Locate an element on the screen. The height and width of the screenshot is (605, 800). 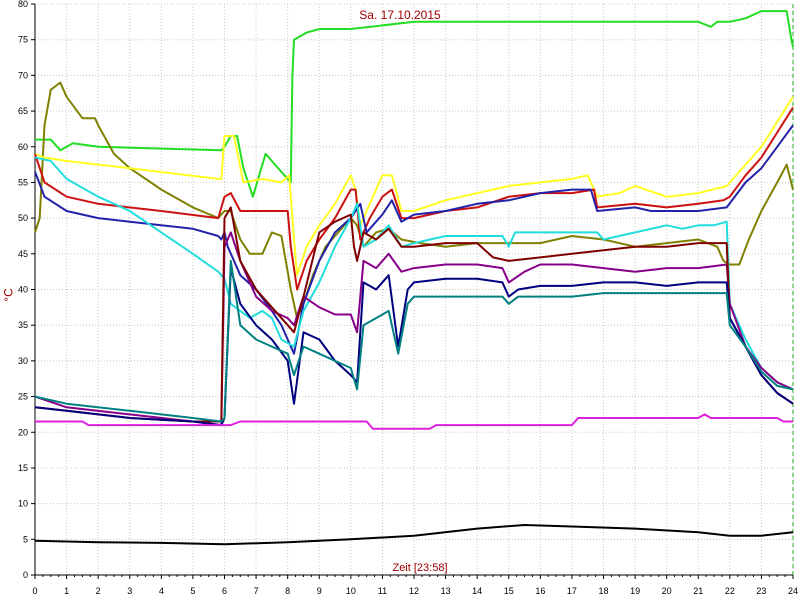
x-tick-label: 13 is located at coordinates (446, 591).